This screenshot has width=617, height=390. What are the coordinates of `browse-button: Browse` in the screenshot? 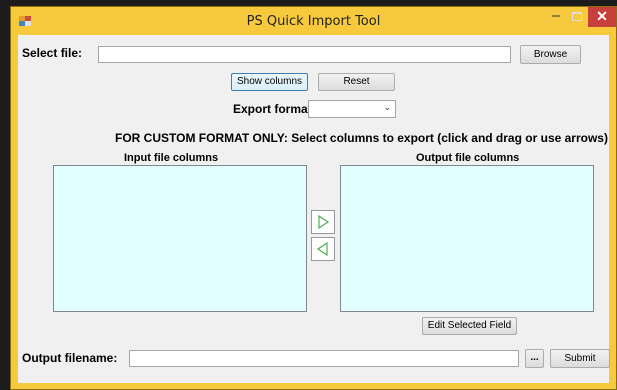 It's located at (550, 54).